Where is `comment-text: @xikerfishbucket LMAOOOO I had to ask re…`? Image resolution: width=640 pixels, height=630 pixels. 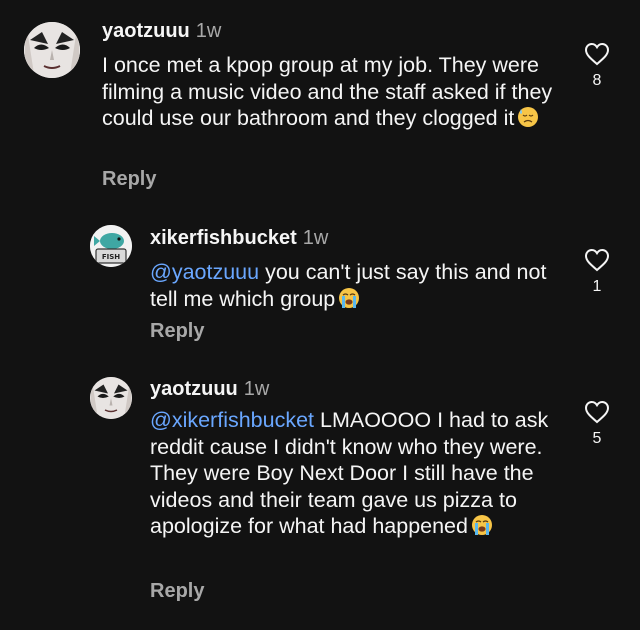
comment-text: @xikerfishbucket LMAOOOO I had to ask re… is located at coordinates (355, 473).